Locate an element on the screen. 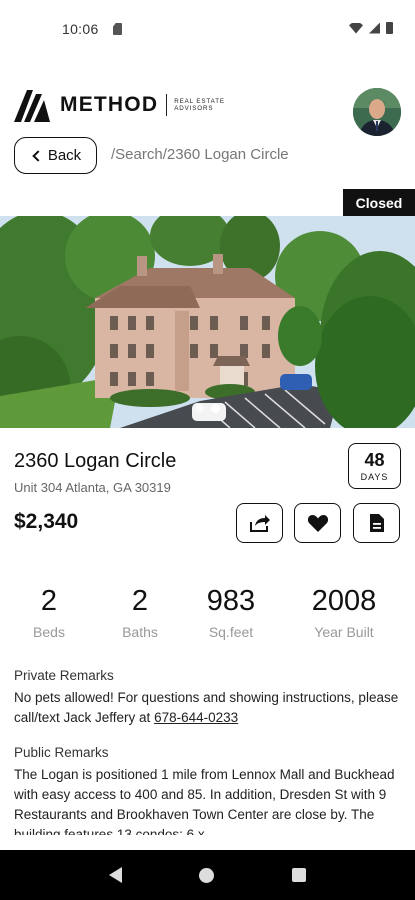 This screenshot has height=900, width=415. breadcrumb: /Search/2360 Logan Circle is located at coordinates (200, 154).